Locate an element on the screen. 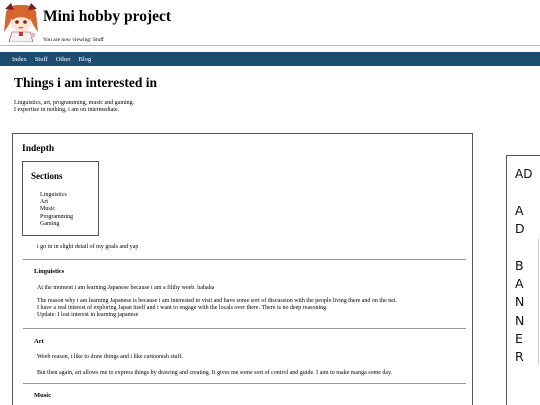 This screenshot has width=540, height=405. ad-letter is located at coordinates (520, 248).